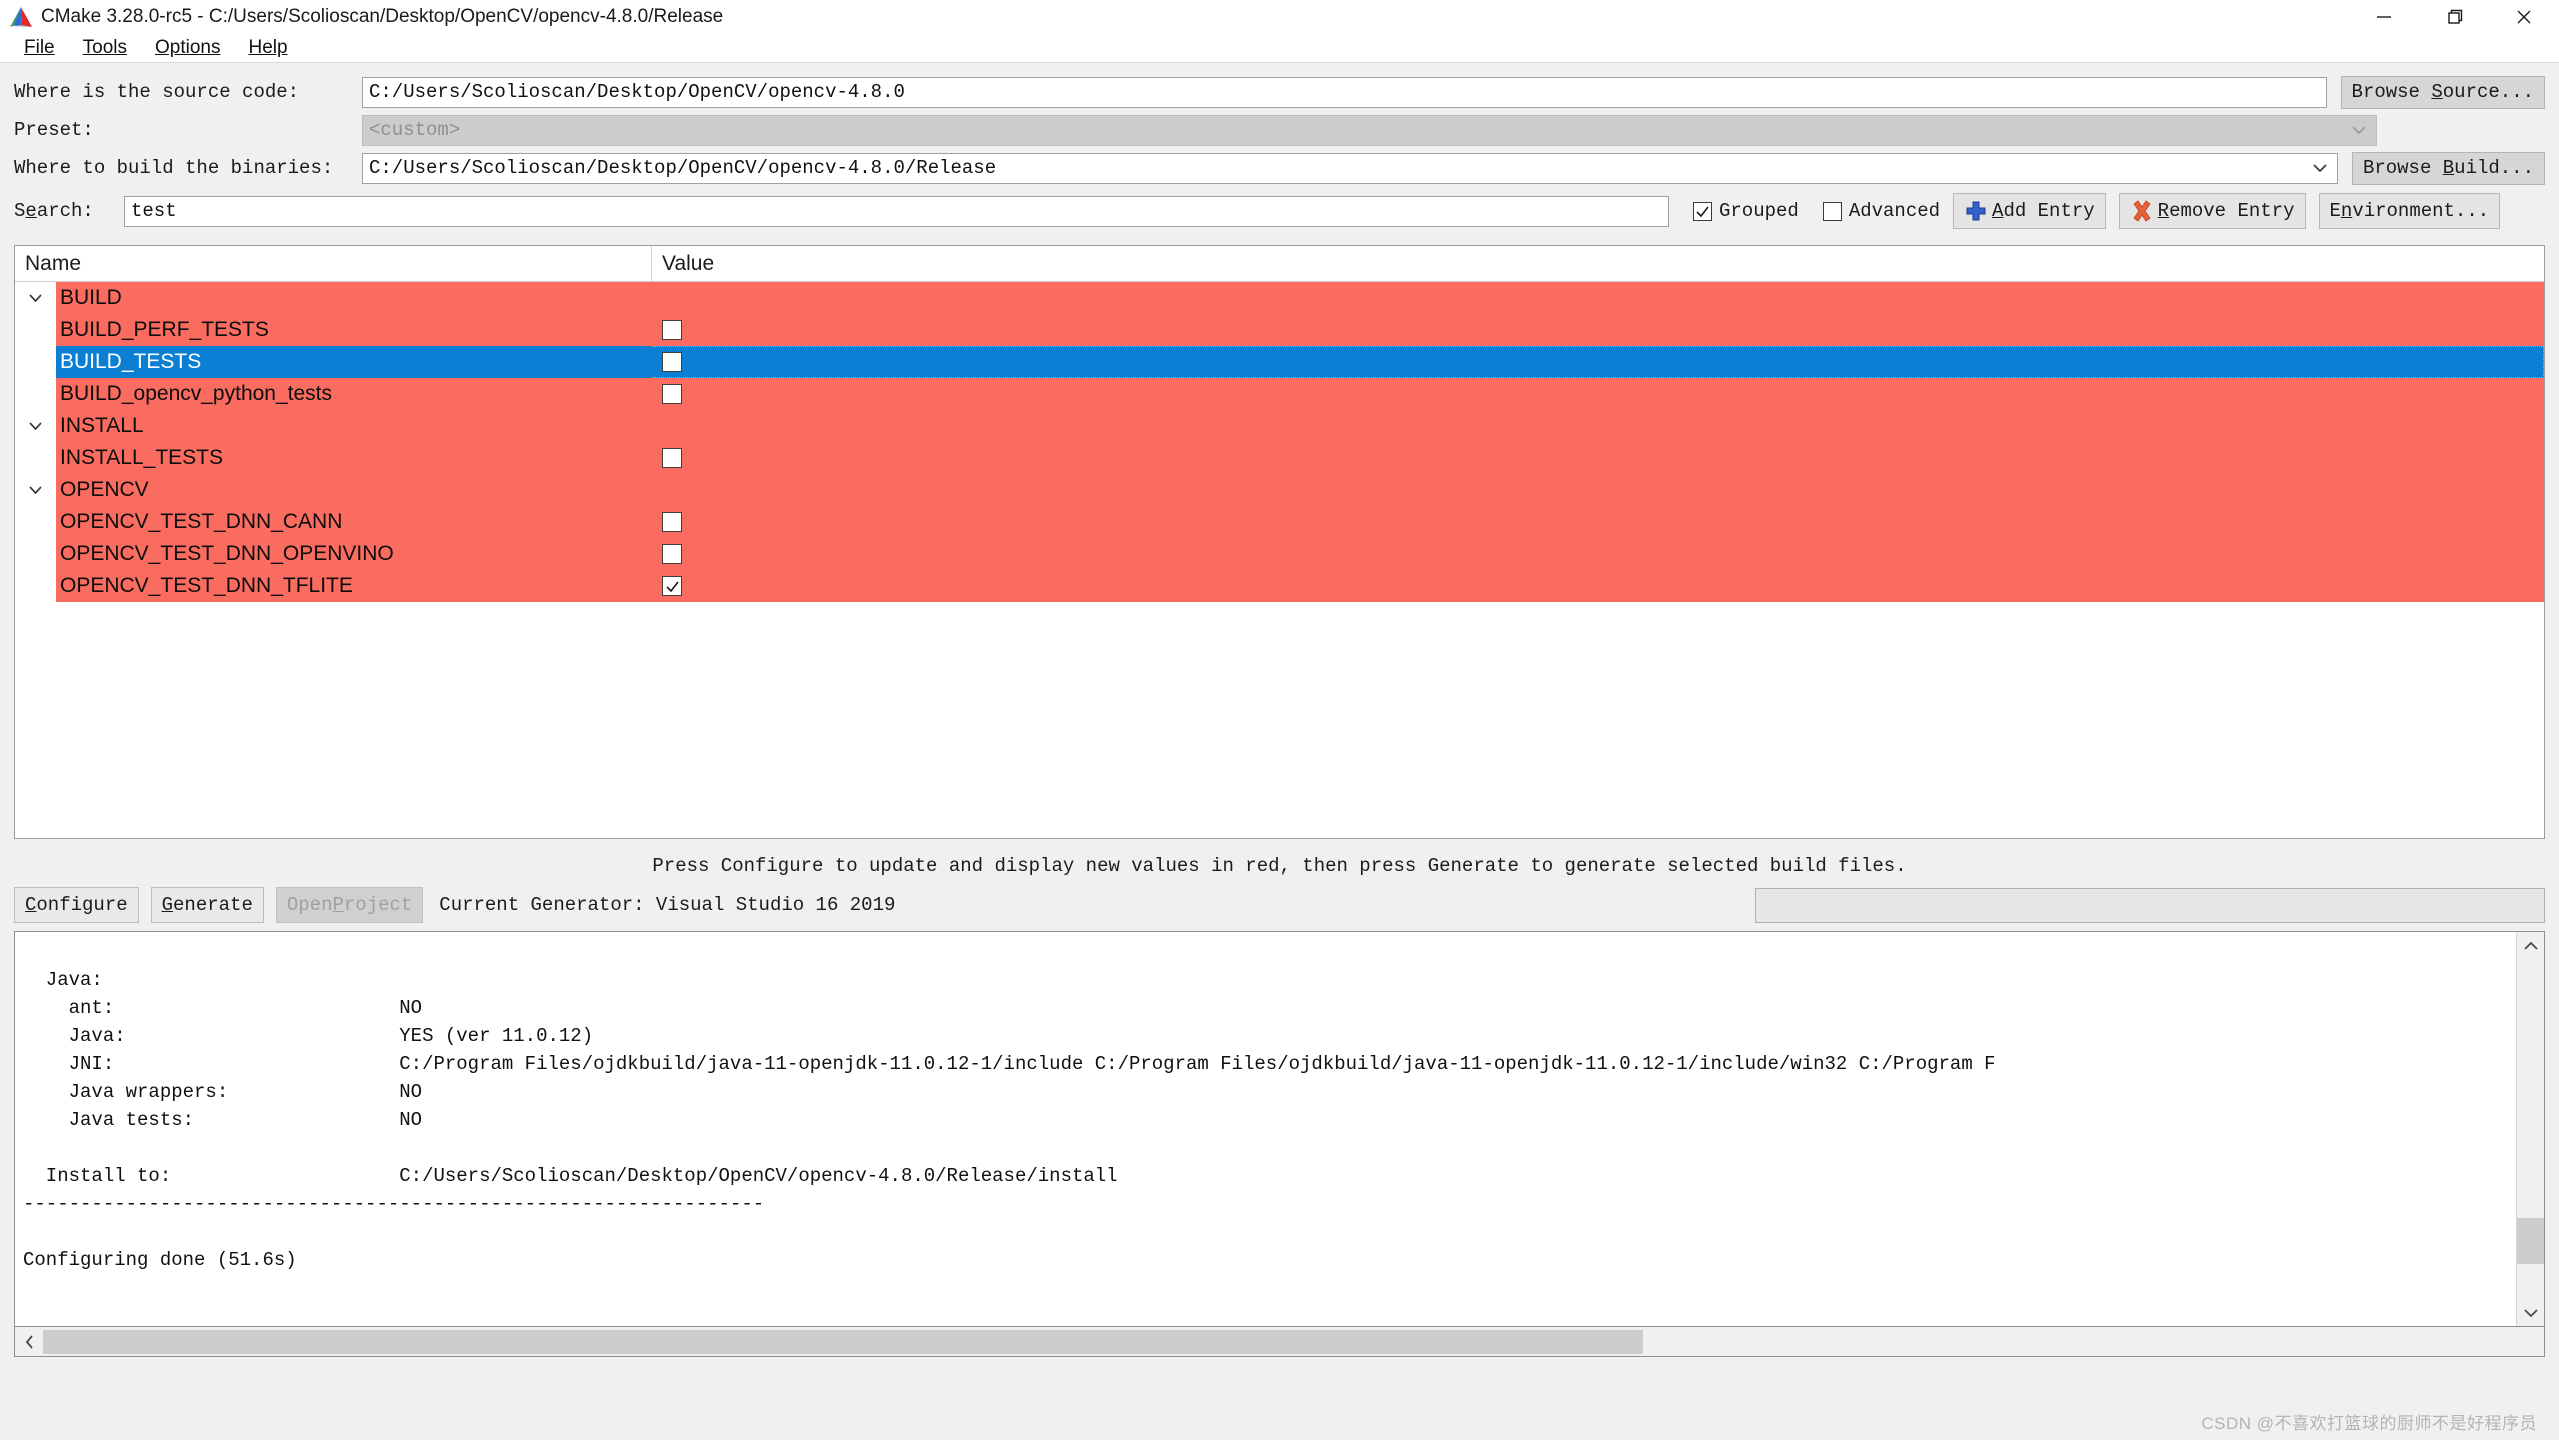  I want to click on open-project-button: Open Project, so click(349, 905).